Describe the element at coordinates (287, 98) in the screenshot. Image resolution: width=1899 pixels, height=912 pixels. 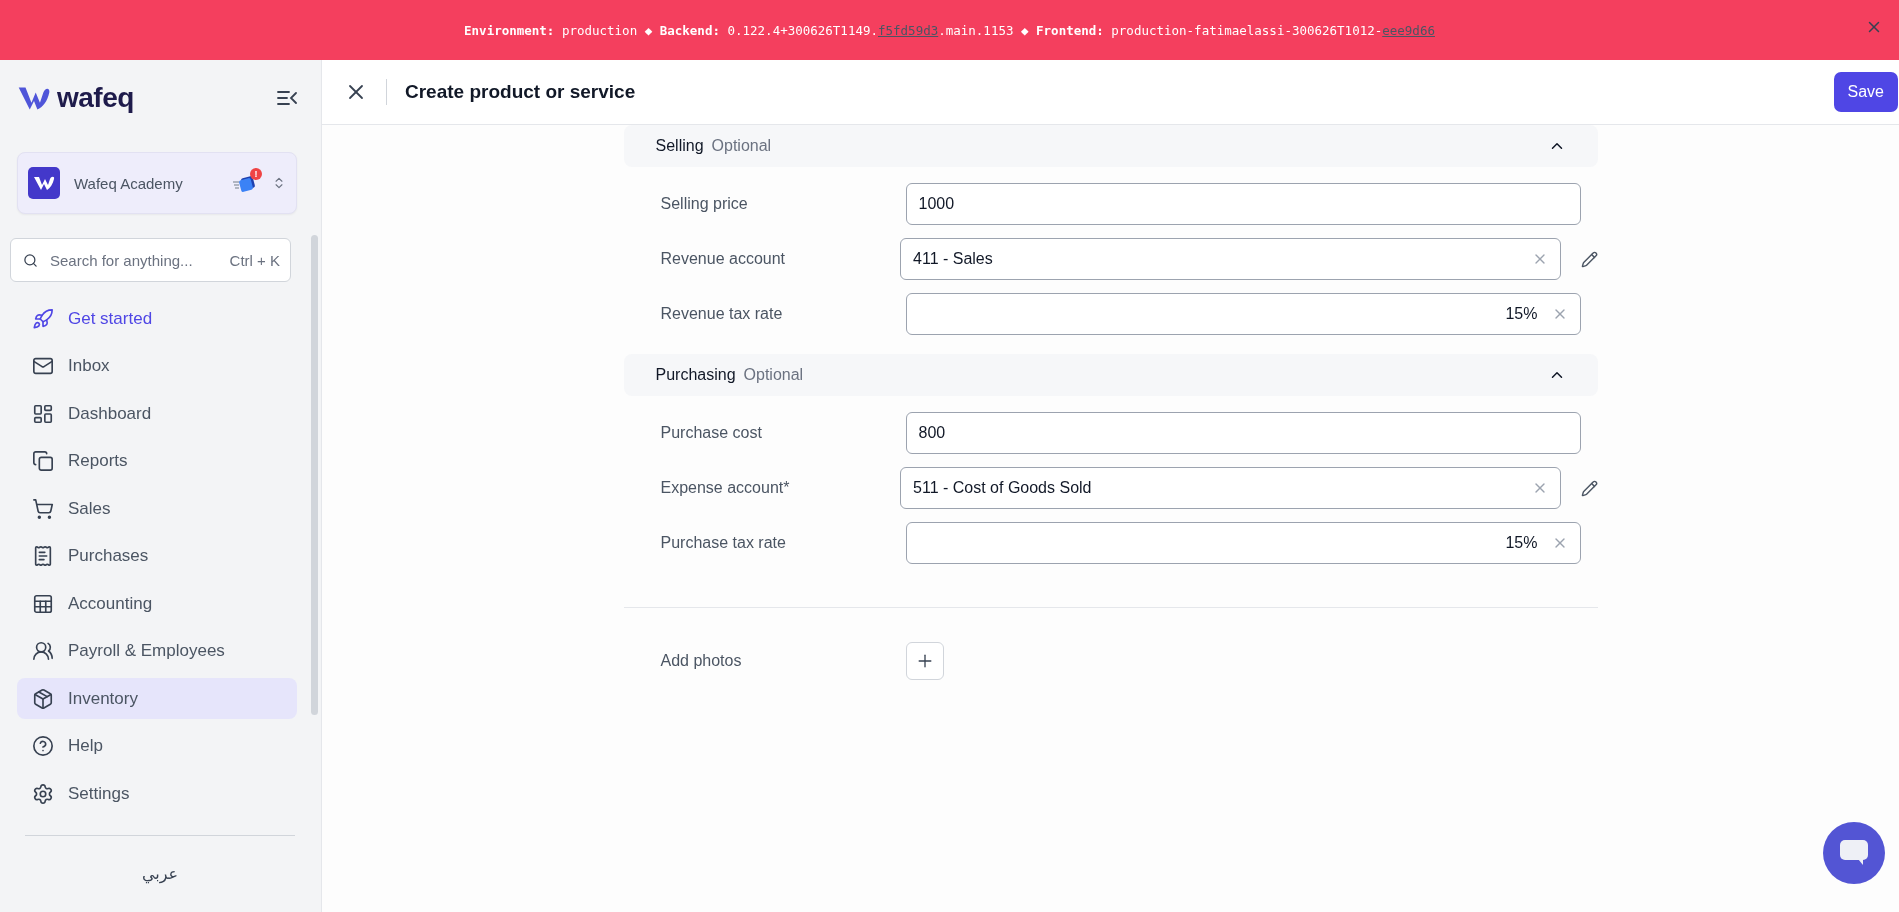
I see `collapse-sidebar-button` at that location.